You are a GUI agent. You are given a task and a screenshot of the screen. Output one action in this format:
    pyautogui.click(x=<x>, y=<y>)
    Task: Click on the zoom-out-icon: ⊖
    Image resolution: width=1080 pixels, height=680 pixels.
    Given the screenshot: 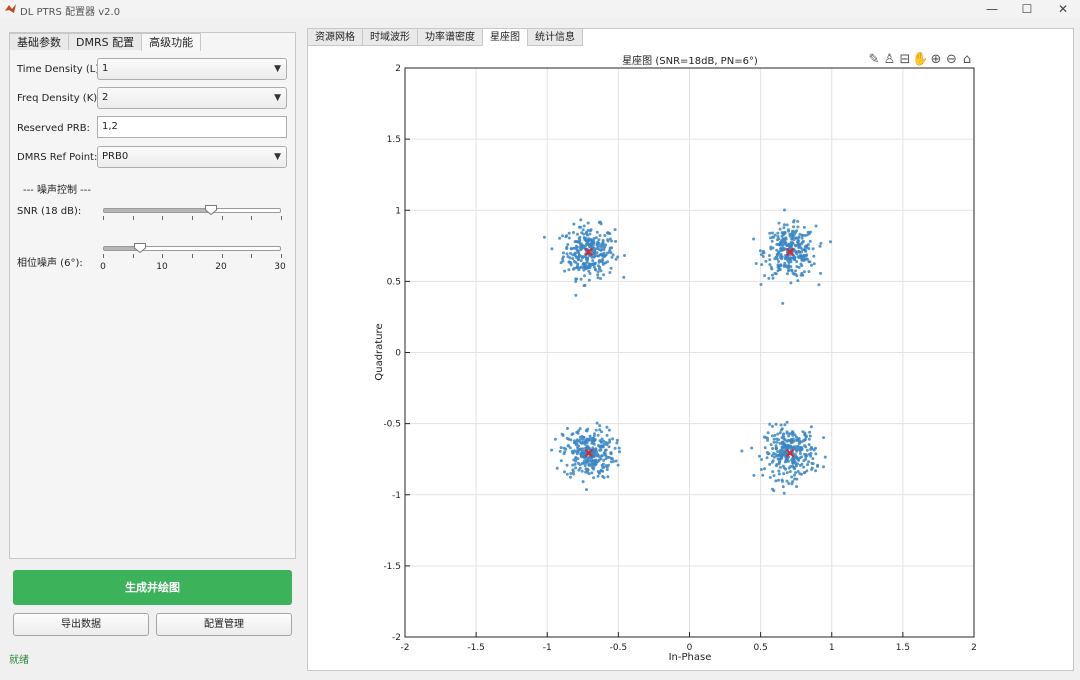 What is the action you would take?
    pyautogui.click(x=951, y=59)
    